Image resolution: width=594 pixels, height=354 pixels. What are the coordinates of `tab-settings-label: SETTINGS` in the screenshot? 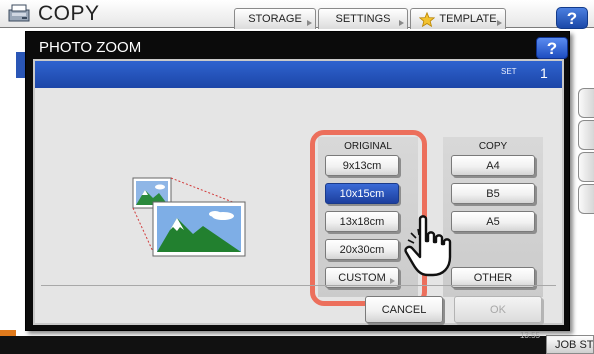 It's located at (363, 19).